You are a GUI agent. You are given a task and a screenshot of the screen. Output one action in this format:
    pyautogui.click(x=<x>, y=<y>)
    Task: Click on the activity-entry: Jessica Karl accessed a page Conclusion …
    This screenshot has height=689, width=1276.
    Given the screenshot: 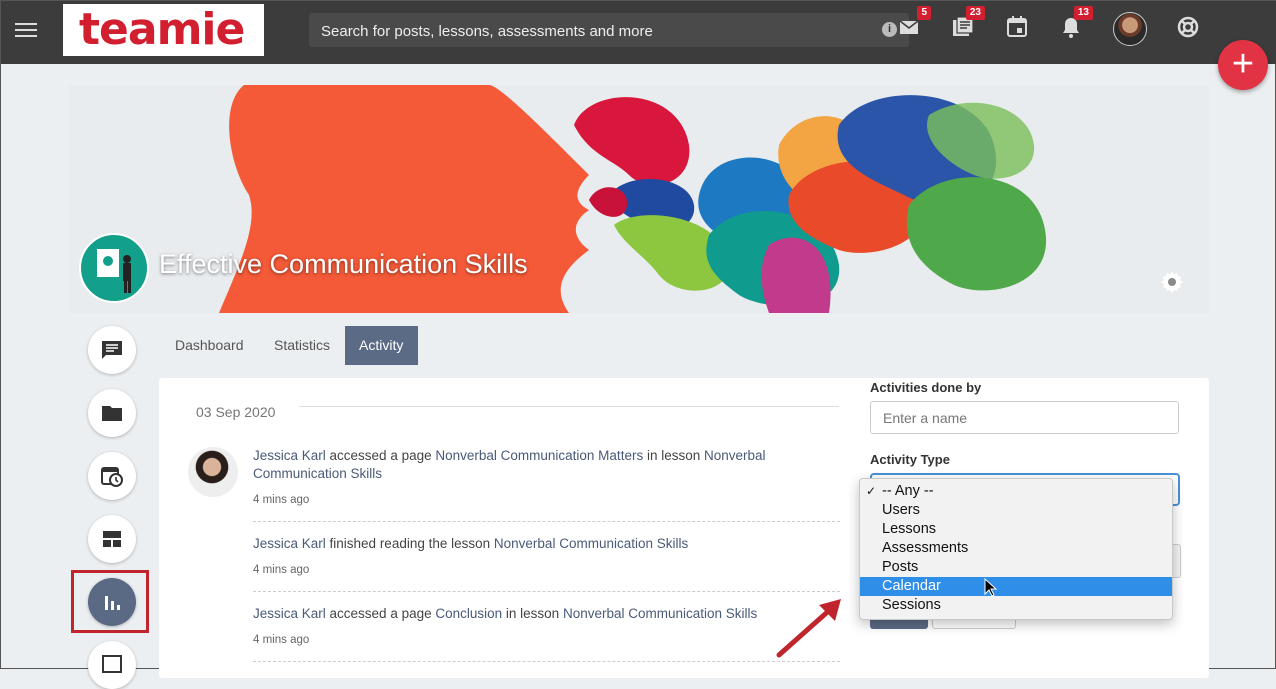 What is the action you would take?
    pyautogui.click(x=505, y=613)
    